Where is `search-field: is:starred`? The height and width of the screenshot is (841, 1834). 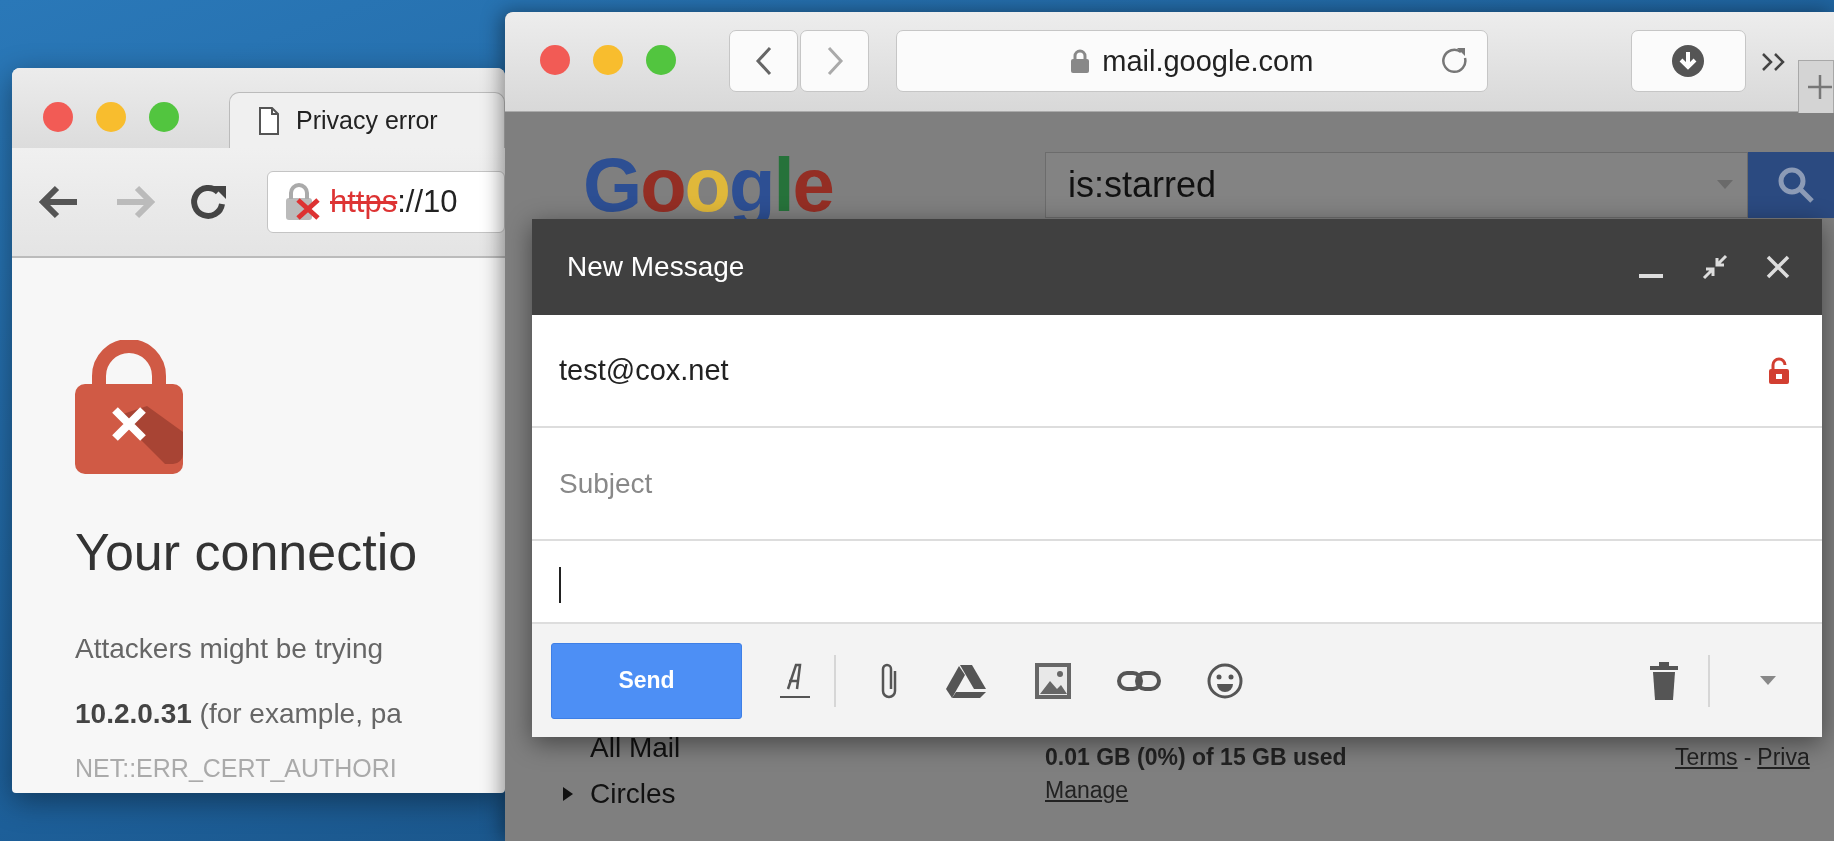 search-field: is:starred is located at coordinates (1396, 185).